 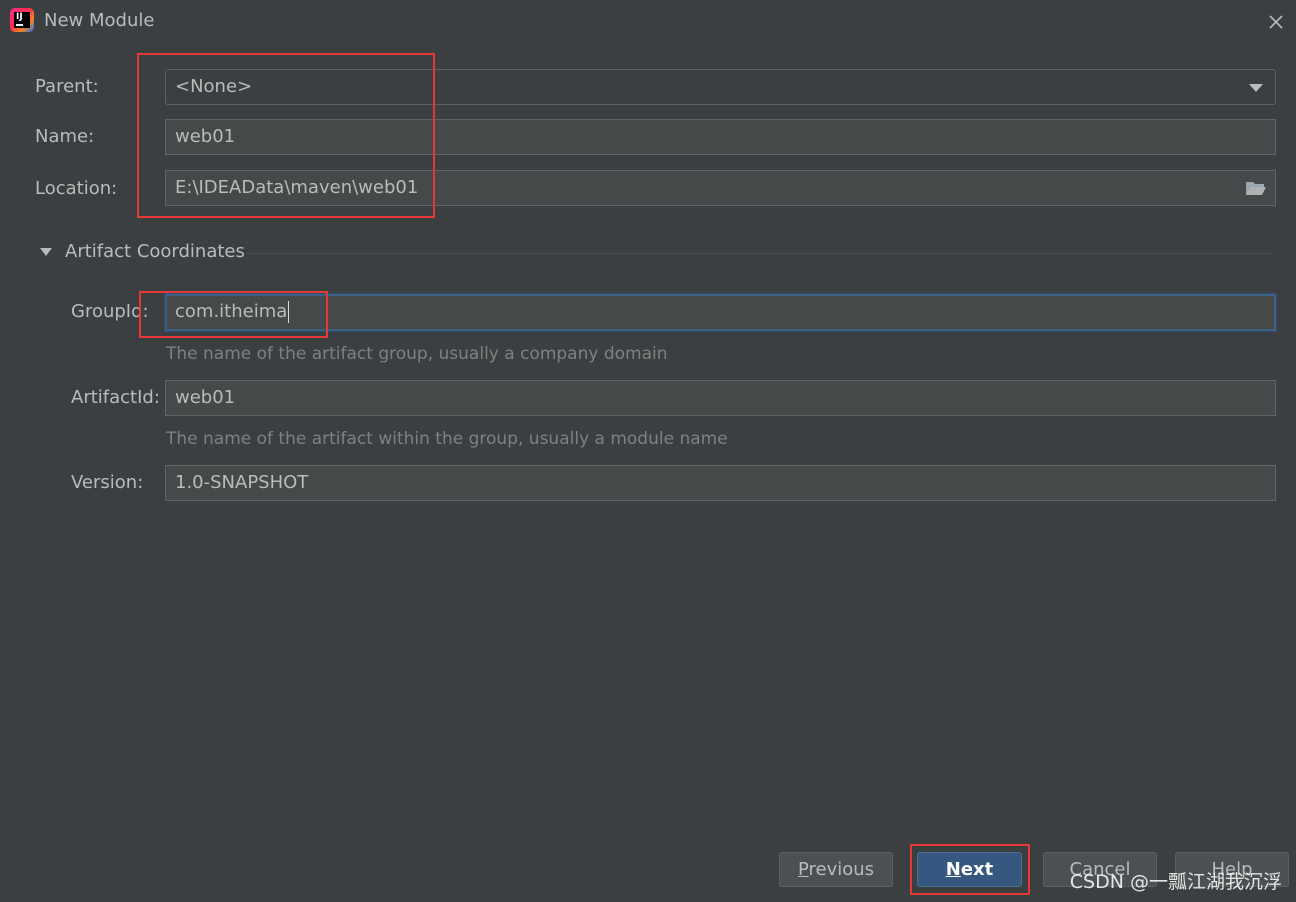 I want to click on groupid-field: com.itheima, so click(x=720, y=312).